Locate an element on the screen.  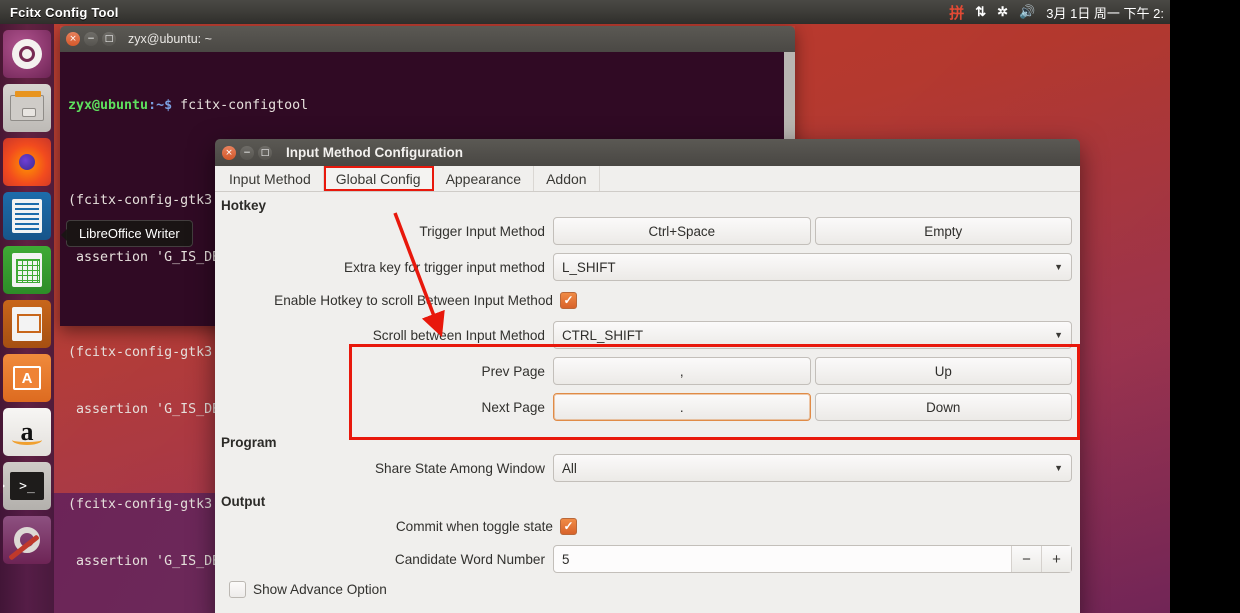
trigger-input-method-key1-button: Ctrl+Space is located at coordinates (682, 231).